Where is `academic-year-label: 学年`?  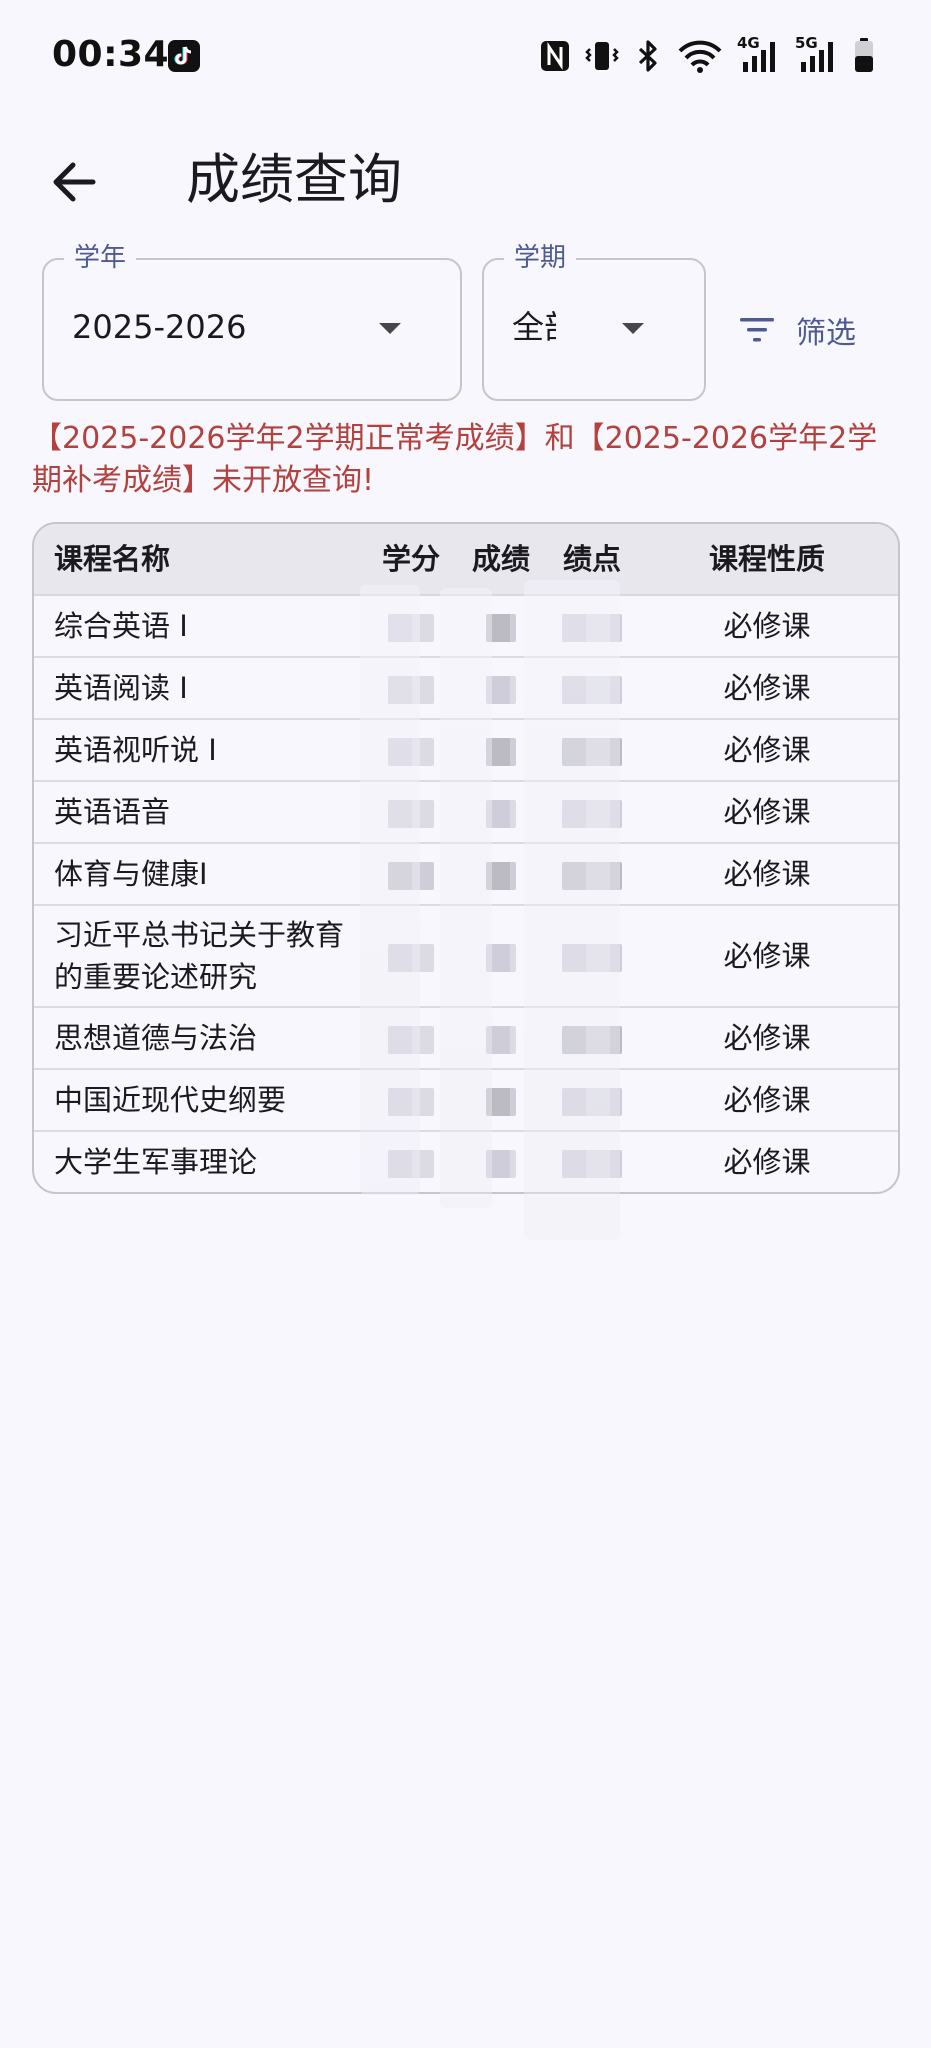 academic-year-label: 学年 is located at coordinates (100, 258).